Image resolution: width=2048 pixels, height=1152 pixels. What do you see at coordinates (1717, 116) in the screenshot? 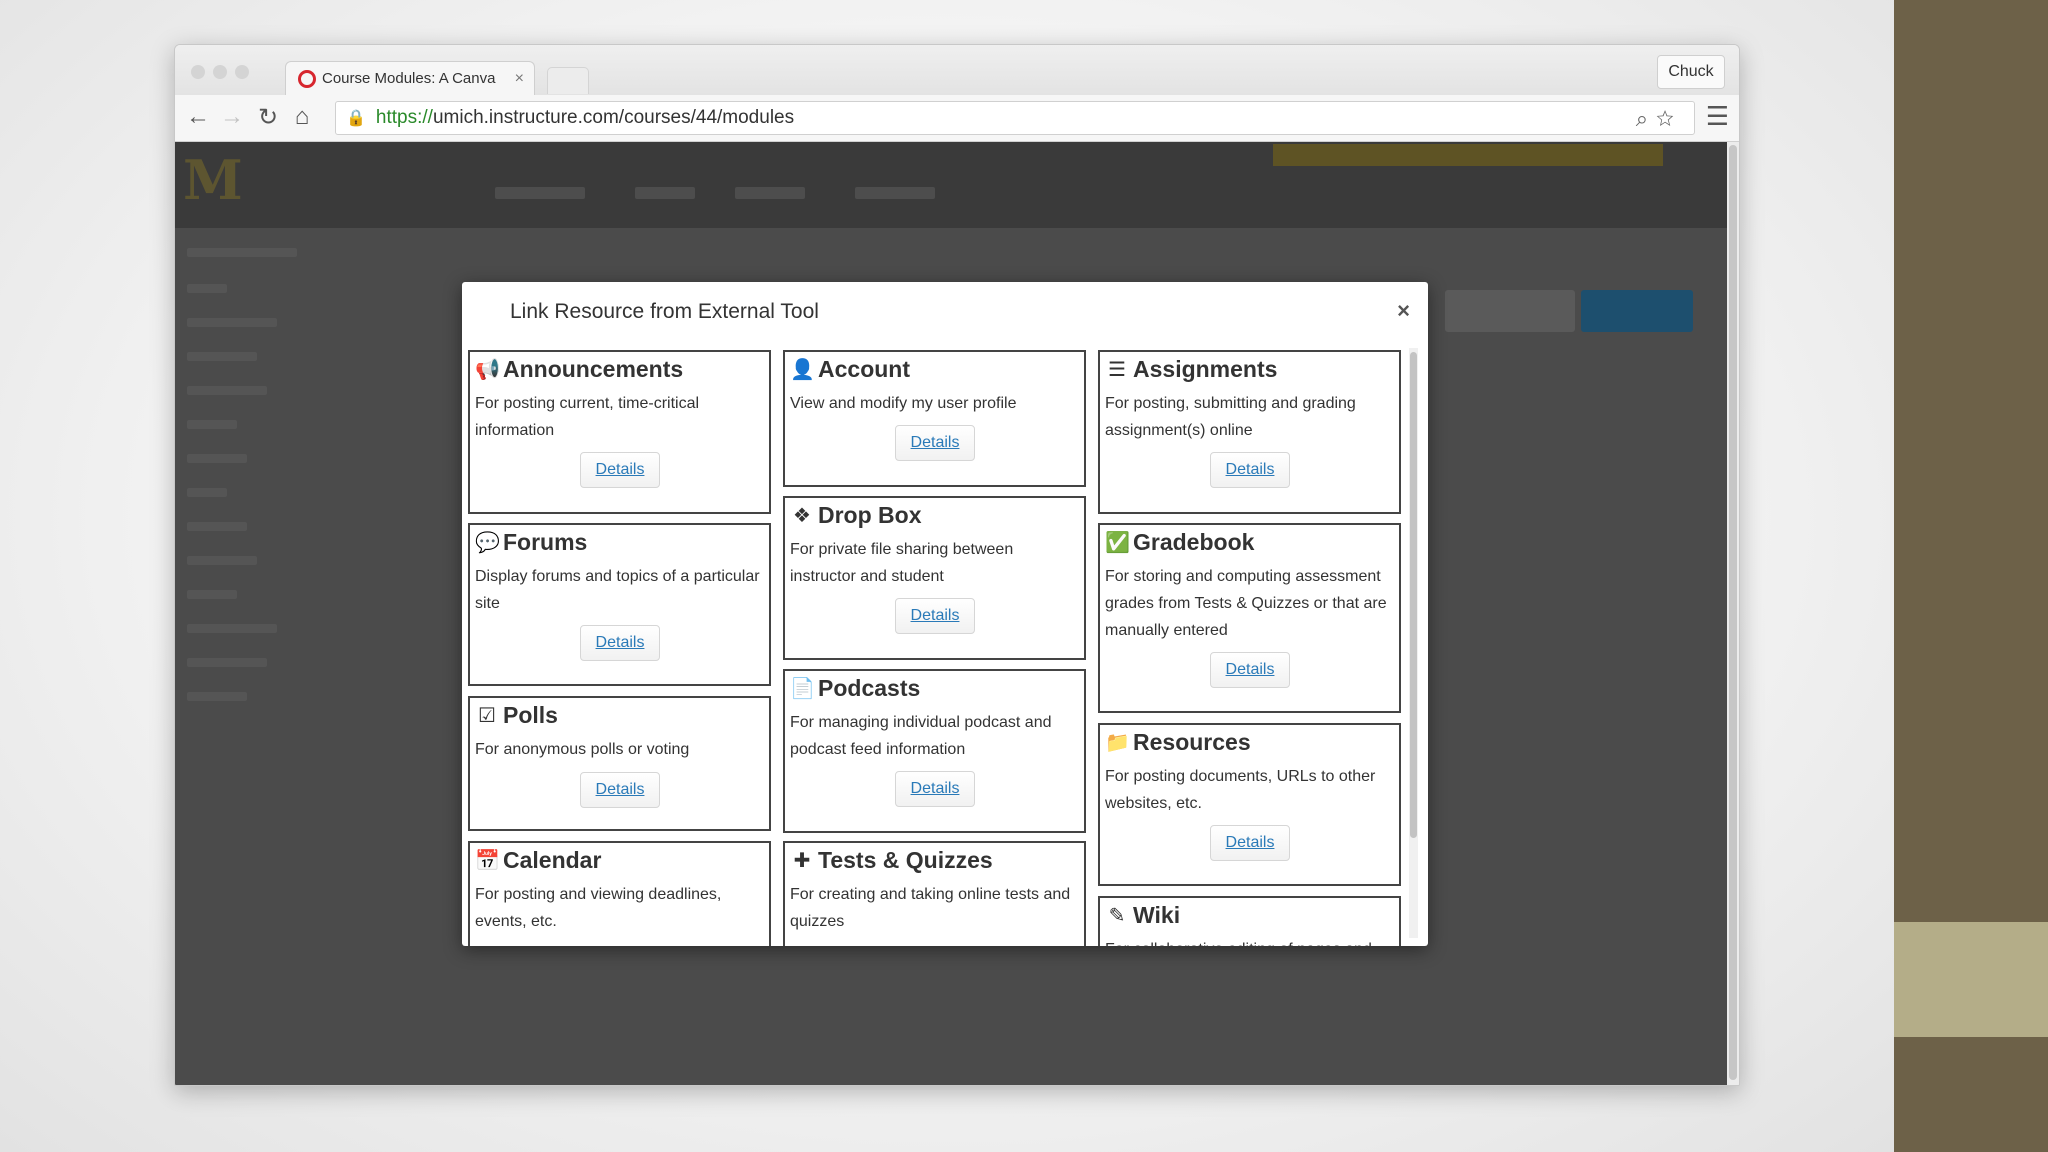
I see `hamburger-menu-icon: ☰` at bounding box center [1717, 116].